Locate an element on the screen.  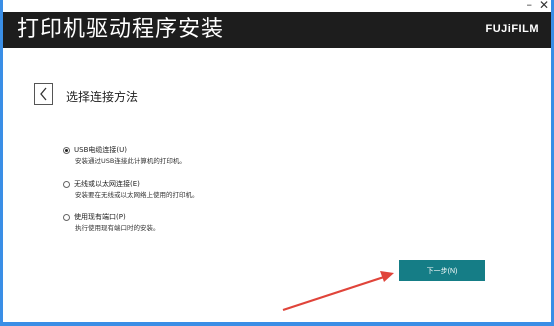
annotation-arrow-icon is located at coordinates (338, 291).